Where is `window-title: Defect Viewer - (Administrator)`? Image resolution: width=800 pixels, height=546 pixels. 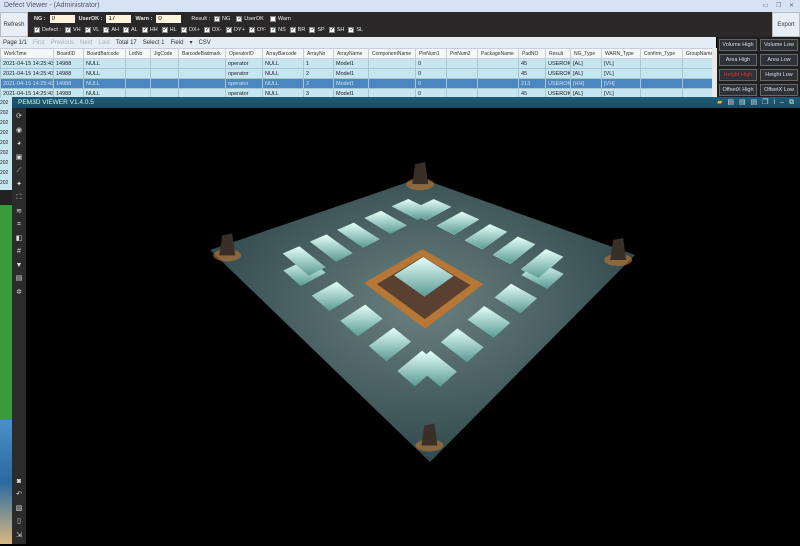
window-title: Defect Viewer - (Administrator) is located at coordinates (52, 5).